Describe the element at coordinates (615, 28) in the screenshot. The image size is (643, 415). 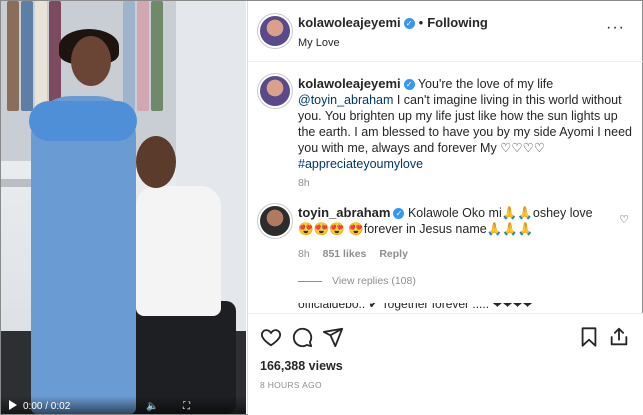
I see `more-horizontal-icon: ···` at that location.